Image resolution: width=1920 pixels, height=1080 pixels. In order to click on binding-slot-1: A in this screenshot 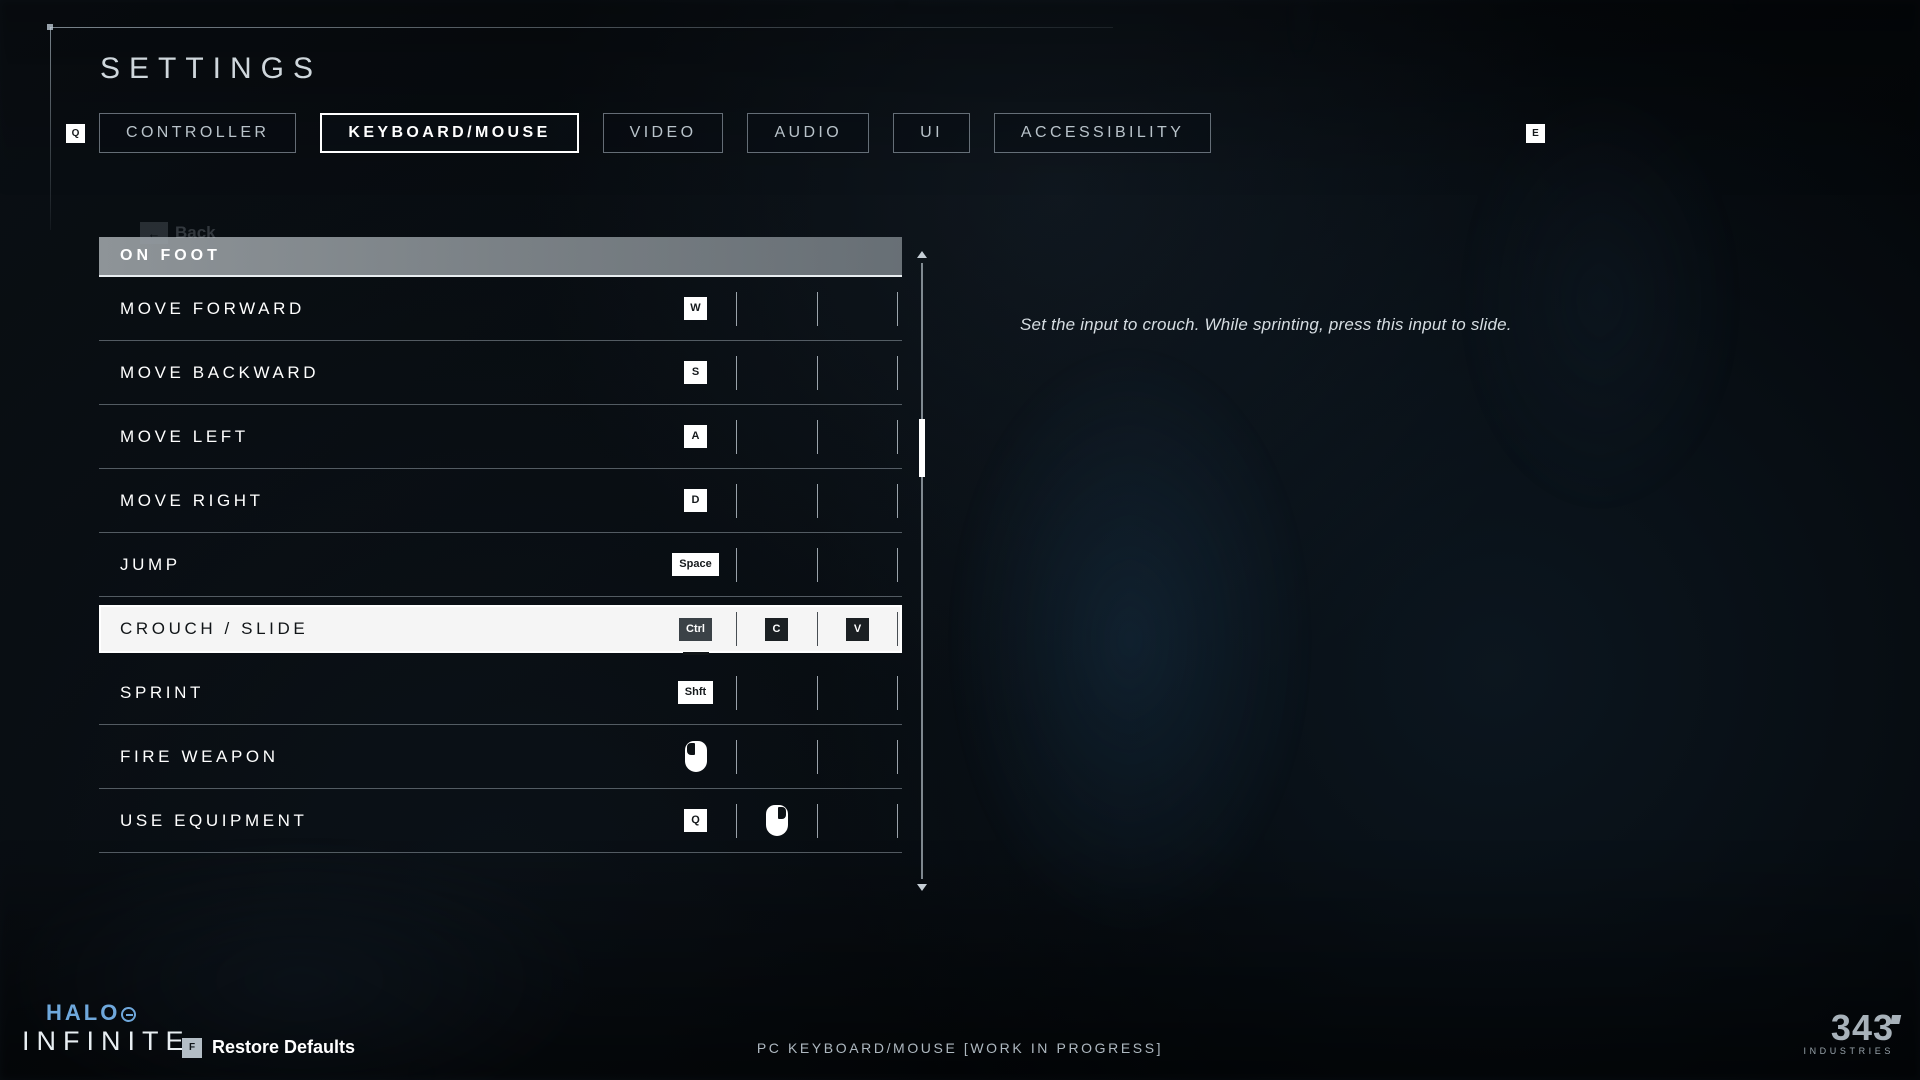, I will do `click(695, 436)`.